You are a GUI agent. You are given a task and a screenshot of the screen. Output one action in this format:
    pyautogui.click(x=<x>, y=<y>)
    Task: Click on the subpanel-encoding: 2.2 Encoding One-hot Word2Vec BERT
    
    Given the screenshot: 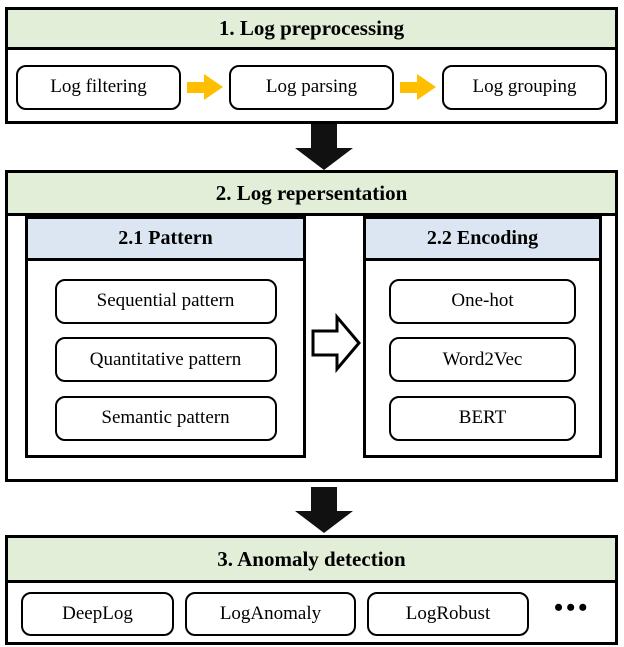 What is the action you would take?
    pyautogui.click(x=482, y=337)
    